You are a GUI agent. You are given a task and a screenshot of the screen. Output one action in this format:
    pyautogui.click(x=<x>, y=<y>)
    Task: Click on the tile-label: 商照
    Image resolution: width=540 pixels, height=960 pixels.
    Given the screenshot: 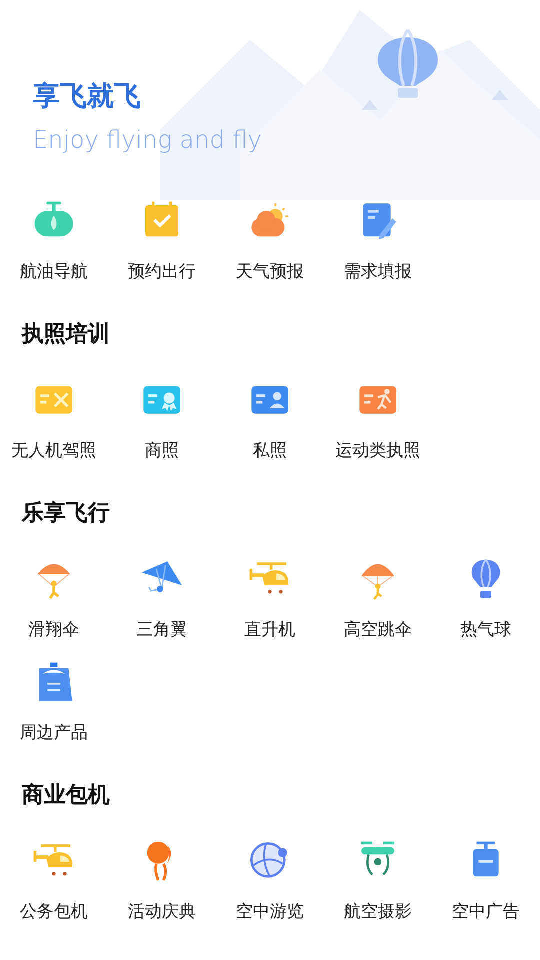 What is the action you would take?
    pyautogui.click(x=162, y=450)
    